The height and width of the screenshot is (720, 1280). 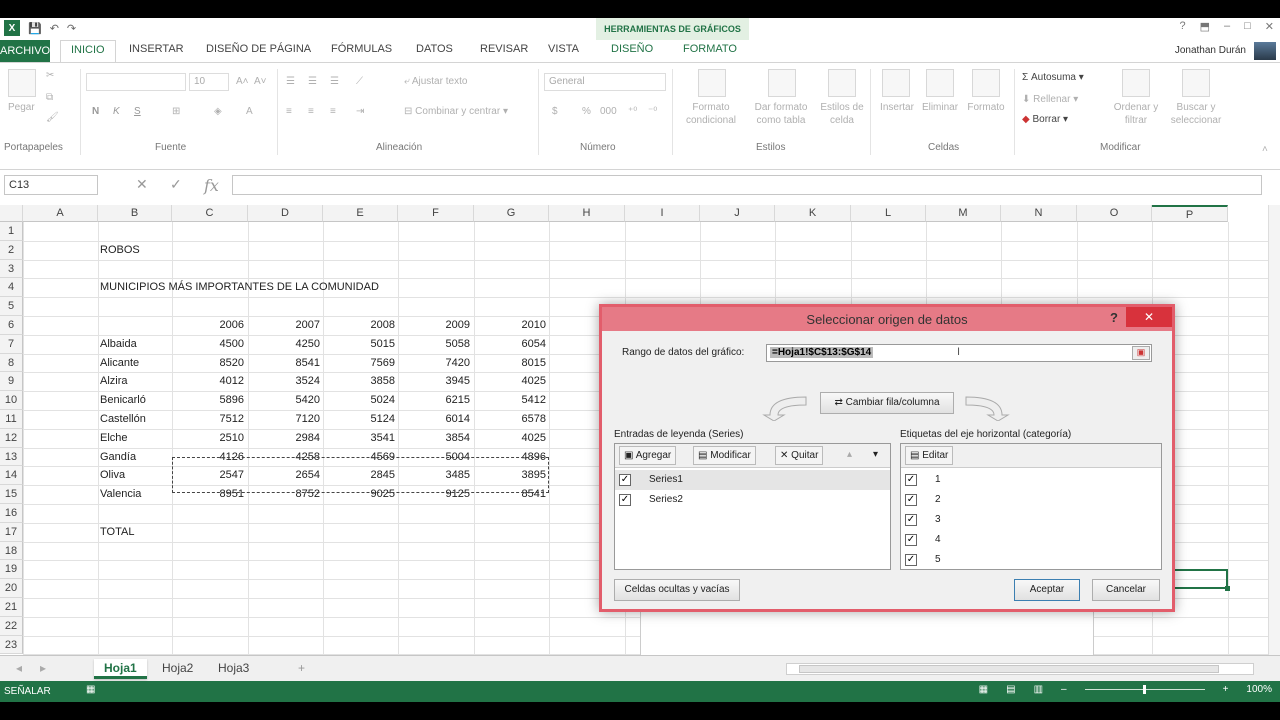 What do you see at coordinates (285, 344) in the screenshot?
I see `value-cell: 4250` at bounding box center [285, 344].